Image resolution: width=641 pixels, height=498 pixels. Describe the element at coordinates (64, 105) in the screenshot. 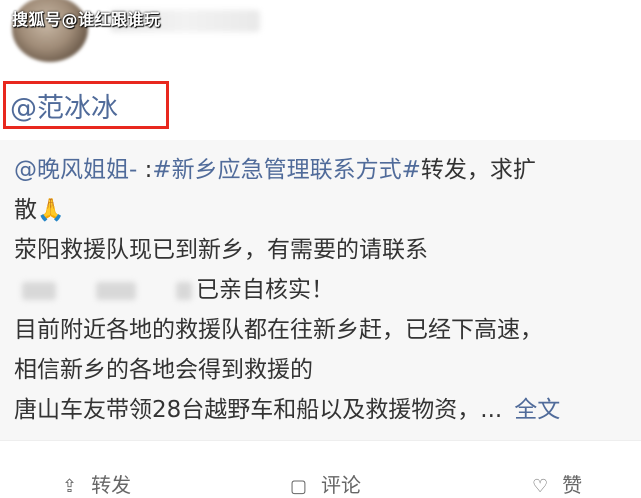

I see `mention-link: @范冰冰` at that location.